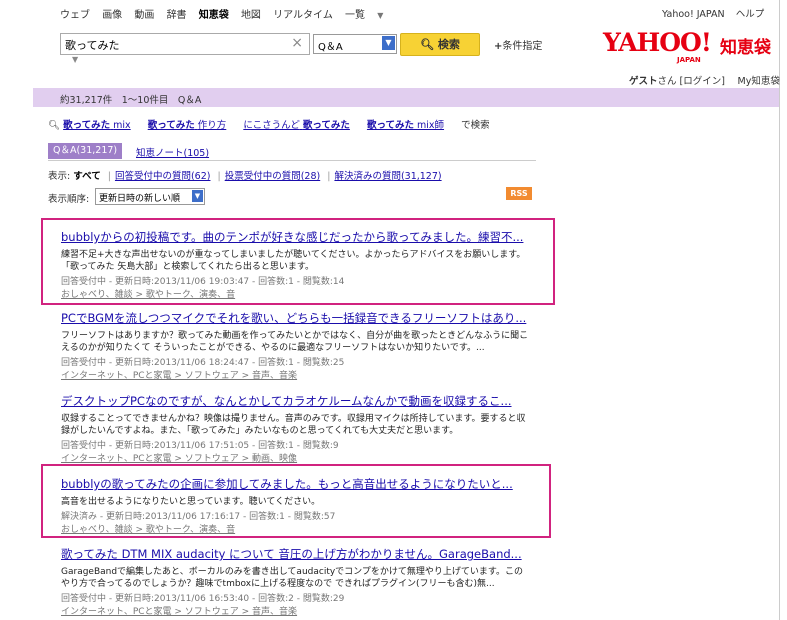 The height and width of the screenshot is (620, 787). What do you see at coordinates (368, 15) in the screenshot?
I see `nav-list: 一覧 ▼` at bounding box center [368, 15].